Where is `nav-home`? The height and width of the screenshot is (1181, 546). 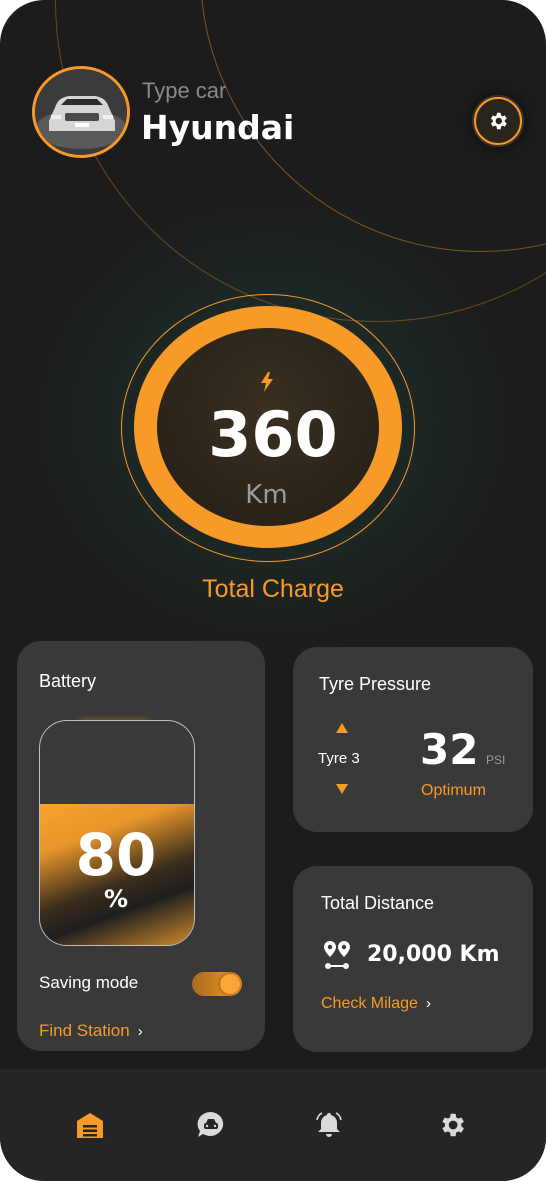
nav-home is located at coordinates (90, 1125).